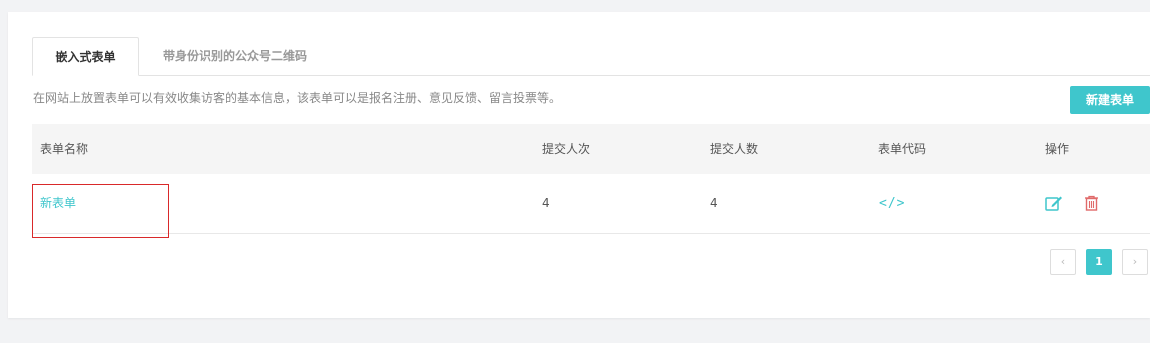 The height and width of the screenshot is (343, 1150). Describe the element at coordinates (734, 149) in the screenshot. I see `header-submitters: 提交人数` at that location.